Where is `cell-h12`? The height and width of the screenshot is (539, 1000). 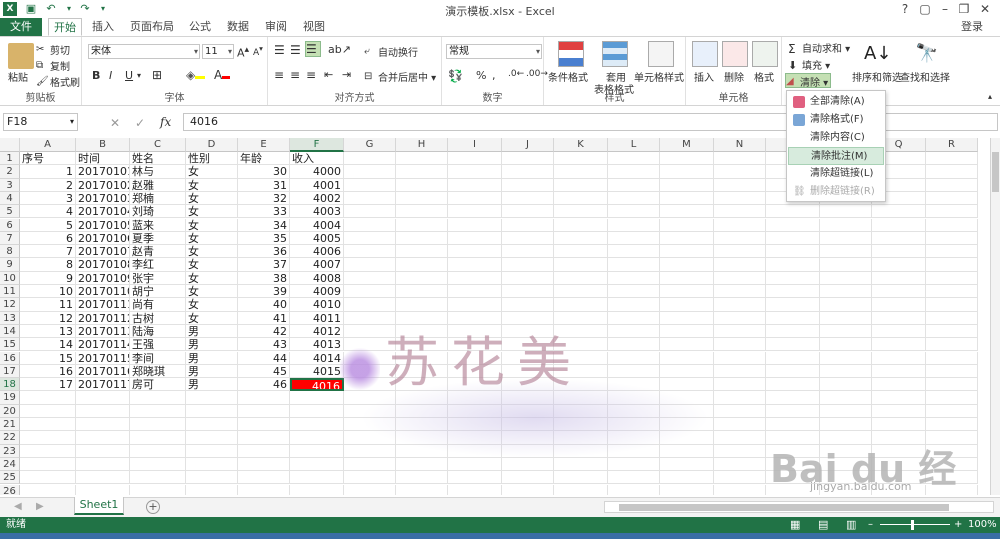 cell-h12 is located at coordinates (422, 305).